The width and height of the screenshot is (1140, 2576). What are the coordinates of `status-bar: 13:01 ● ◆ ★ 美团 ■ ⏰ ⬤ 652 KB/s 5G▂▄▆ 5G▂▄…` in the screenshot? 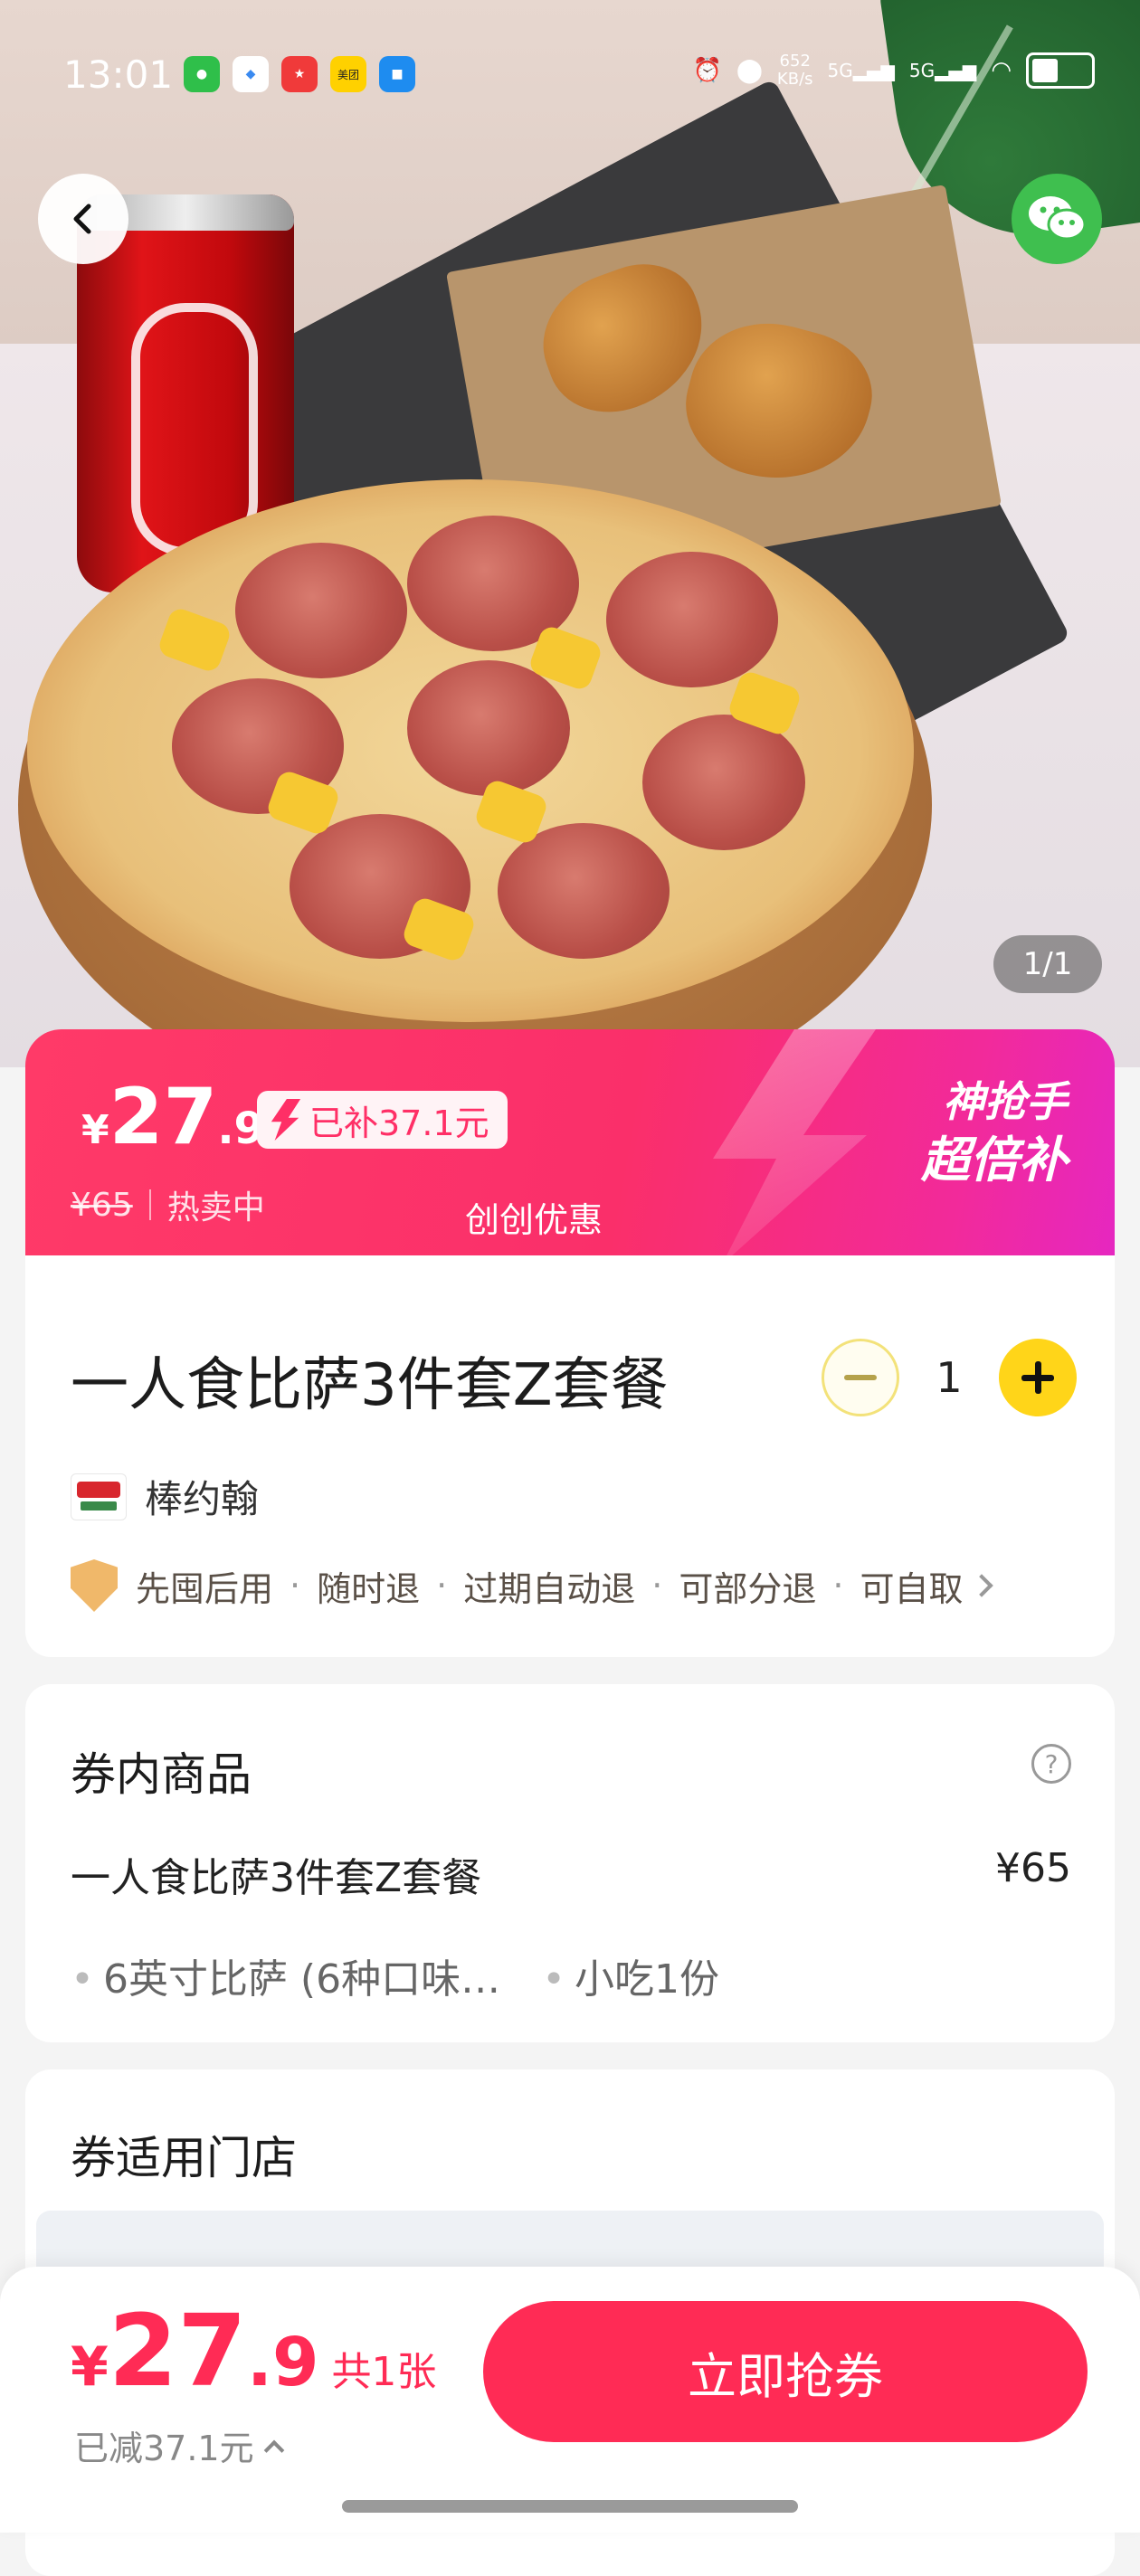 It's located at (570, 49).